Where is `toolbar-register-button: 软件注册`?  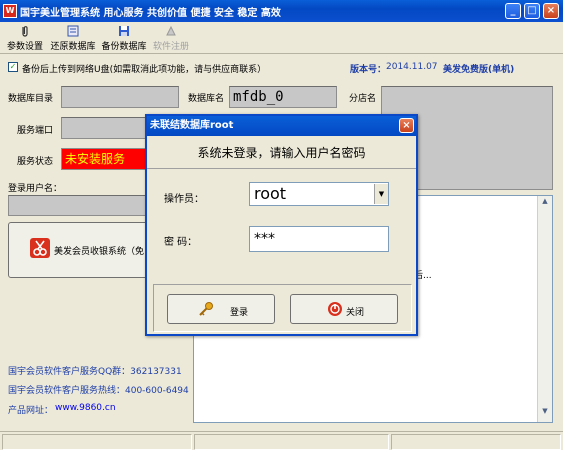
toolbar-register-button: 软件注册 is located at coordinates (171, 38).